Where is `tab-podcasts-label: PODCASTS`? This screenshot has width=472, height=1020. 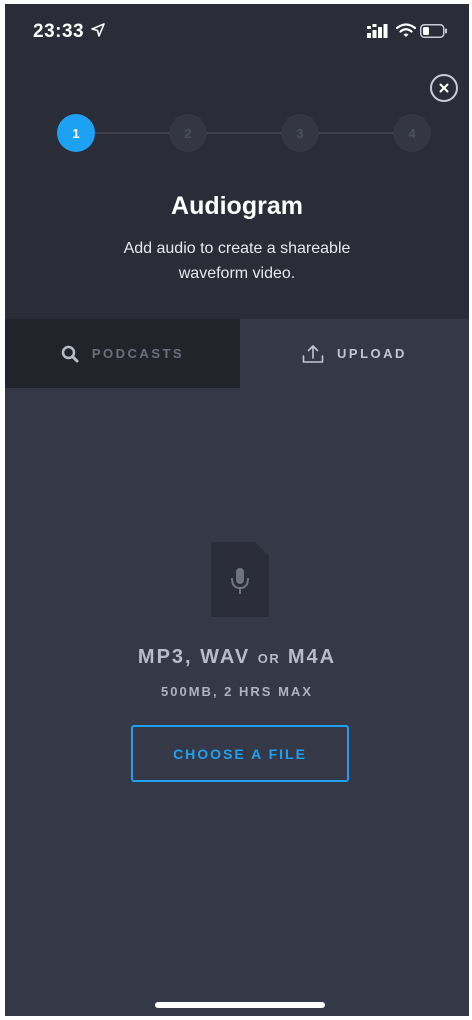 tab-podcasts-label: PODCASTS is located at coordinates (138, 353).